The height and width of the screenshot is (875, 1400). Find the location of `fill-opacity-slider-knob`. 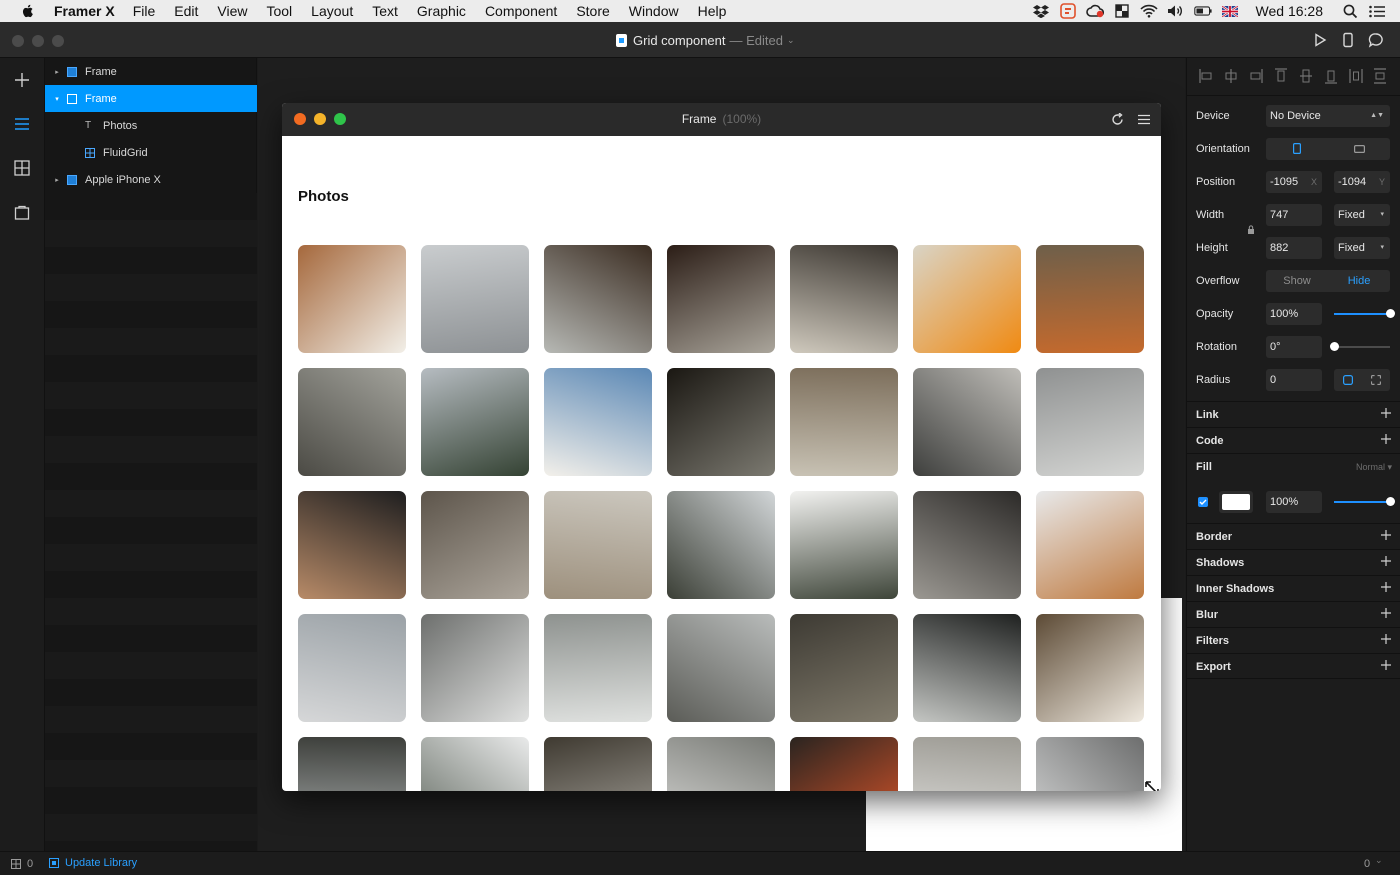

fill-opacity-slider-knob is located at coordinates (1390, 501).